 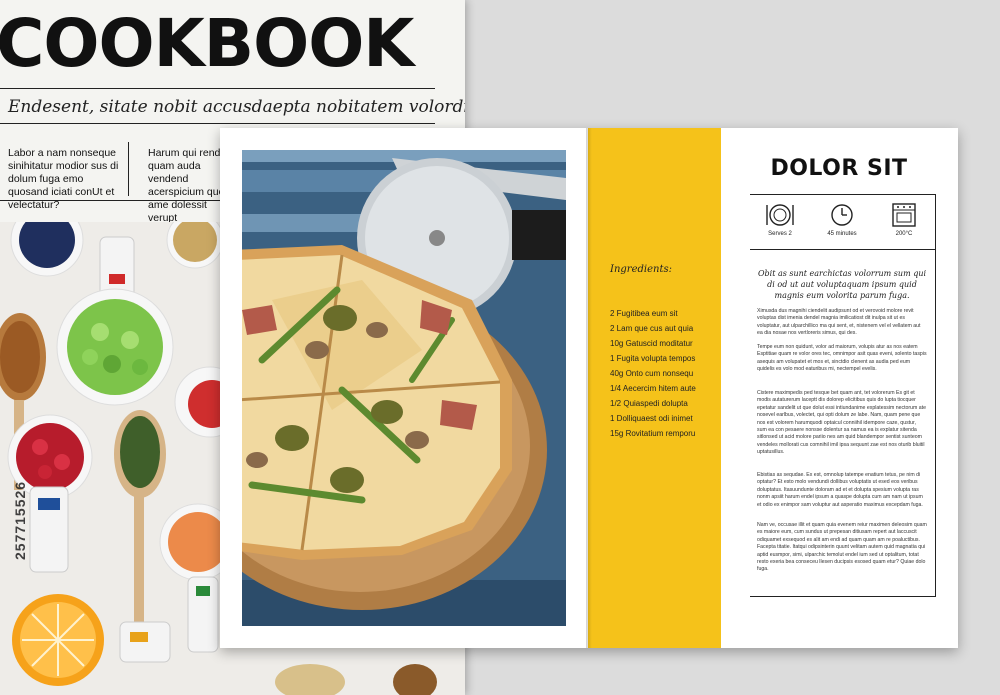 I want to click on cover-rule-top, so click(x=217, y=88).